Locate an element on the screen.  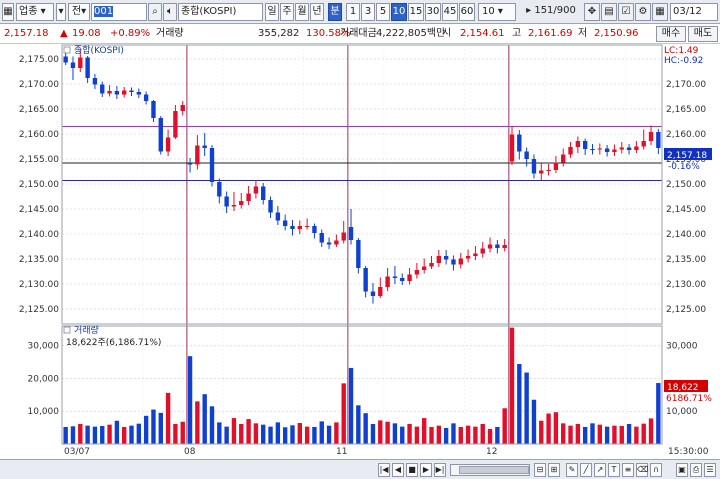
arrow-tool-icon: ↗ is located at coordinates (600, 470).